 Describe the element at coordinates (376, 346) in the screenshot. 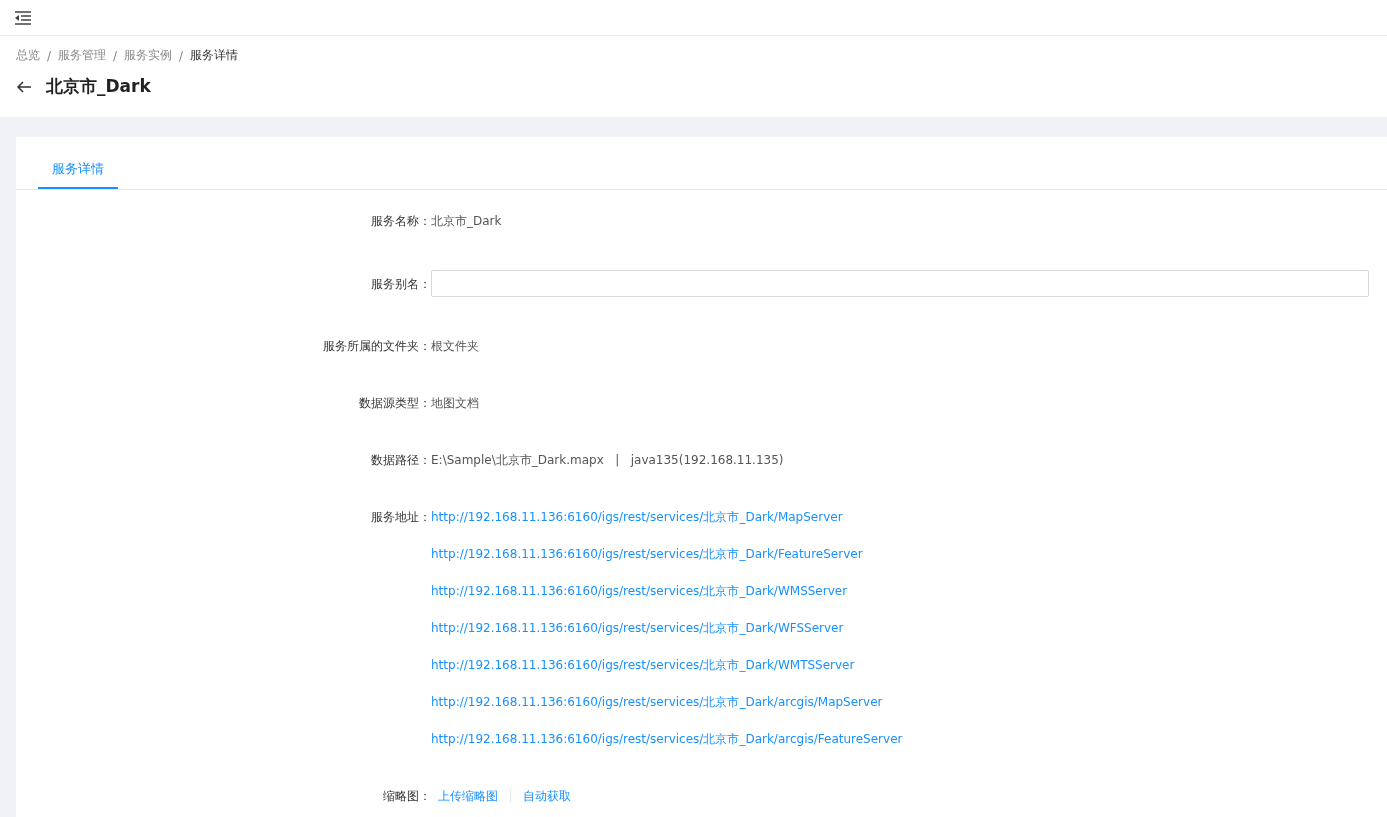

I see `field-label: 服务所属的文件夹：` at that location.